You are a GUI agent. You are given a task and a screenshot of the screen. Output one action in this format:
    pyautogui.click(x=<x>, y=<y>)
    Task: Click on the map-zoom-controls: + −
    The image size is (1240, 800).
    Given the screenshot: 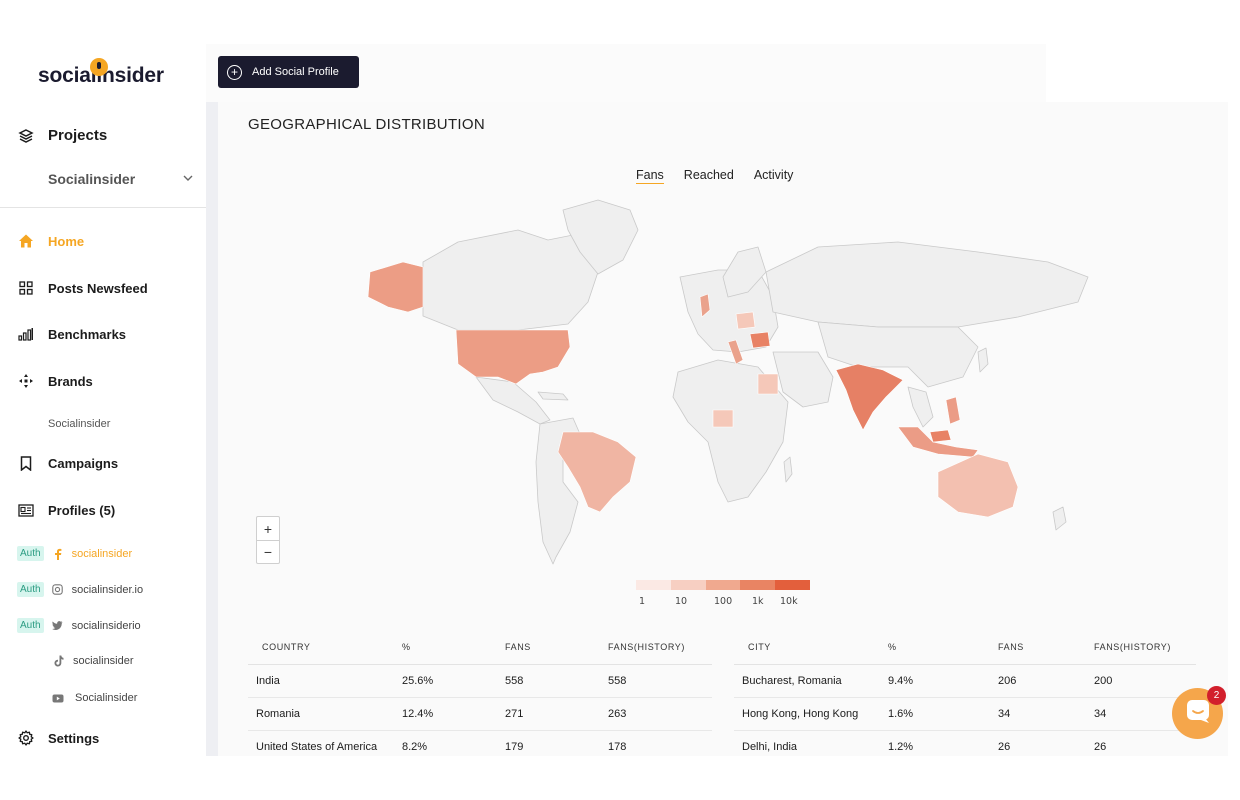 What is the action you would take?
    pyautogui.click(x=268, y=540)
    